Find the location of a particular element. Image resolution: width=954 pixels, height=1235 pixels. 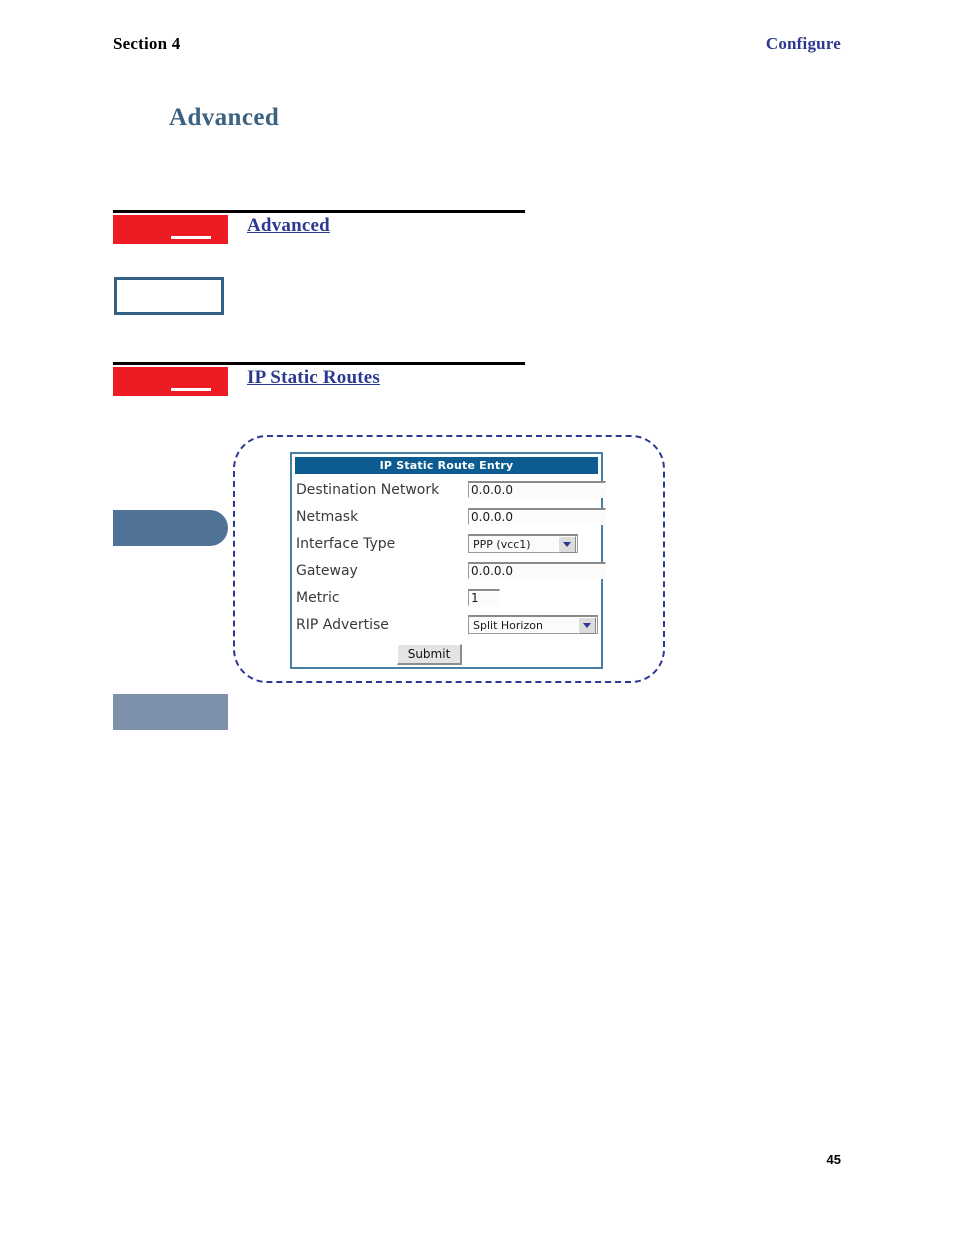

page-number: 45 is located at coordinates (833, 1159).